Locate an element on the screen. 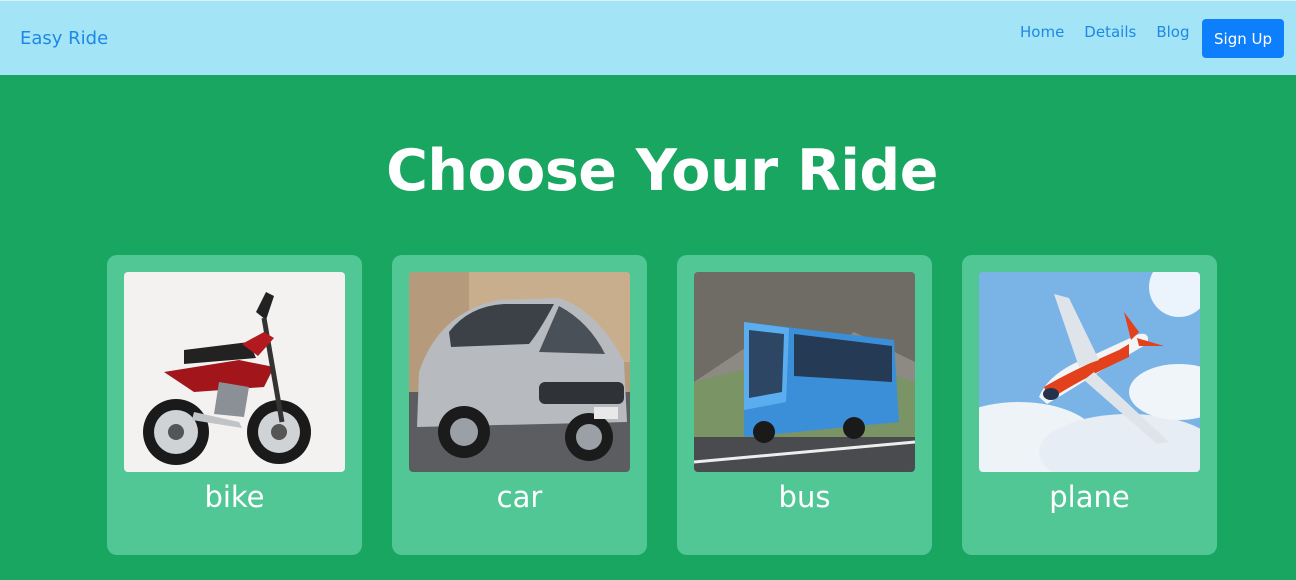 The height and width of the screenshot is (580, 1296). car-image is located at coordinates (519, 372).